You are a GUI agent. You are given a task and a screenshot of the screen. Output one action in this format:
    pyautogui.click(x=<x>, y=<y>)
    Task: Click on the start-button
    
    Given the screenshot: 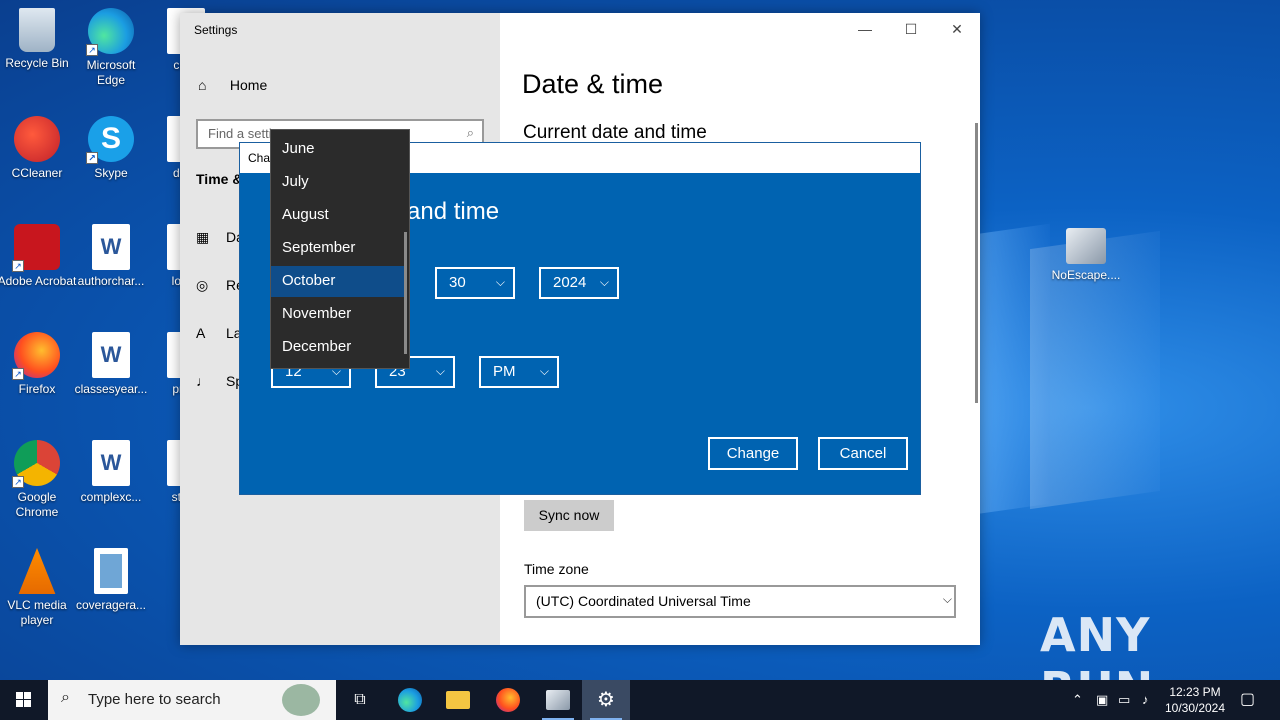 What is the action you would take?
    pyautogui.click(x=24, y=700)
    